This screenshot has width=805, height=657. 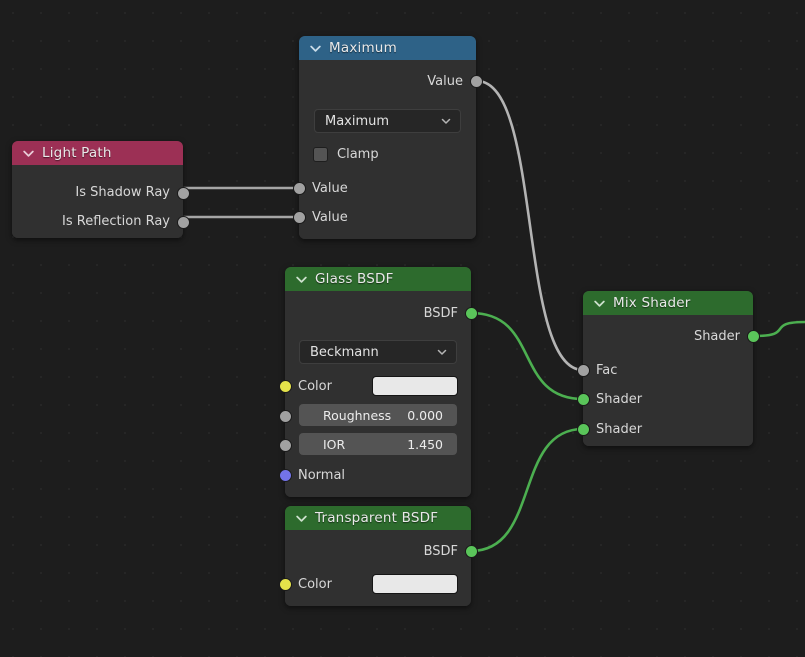 What do you see at coordinates (344, 352) in the screenshot?
I see `dropdown-value: Beckmann` at bounding box center [344, 352].